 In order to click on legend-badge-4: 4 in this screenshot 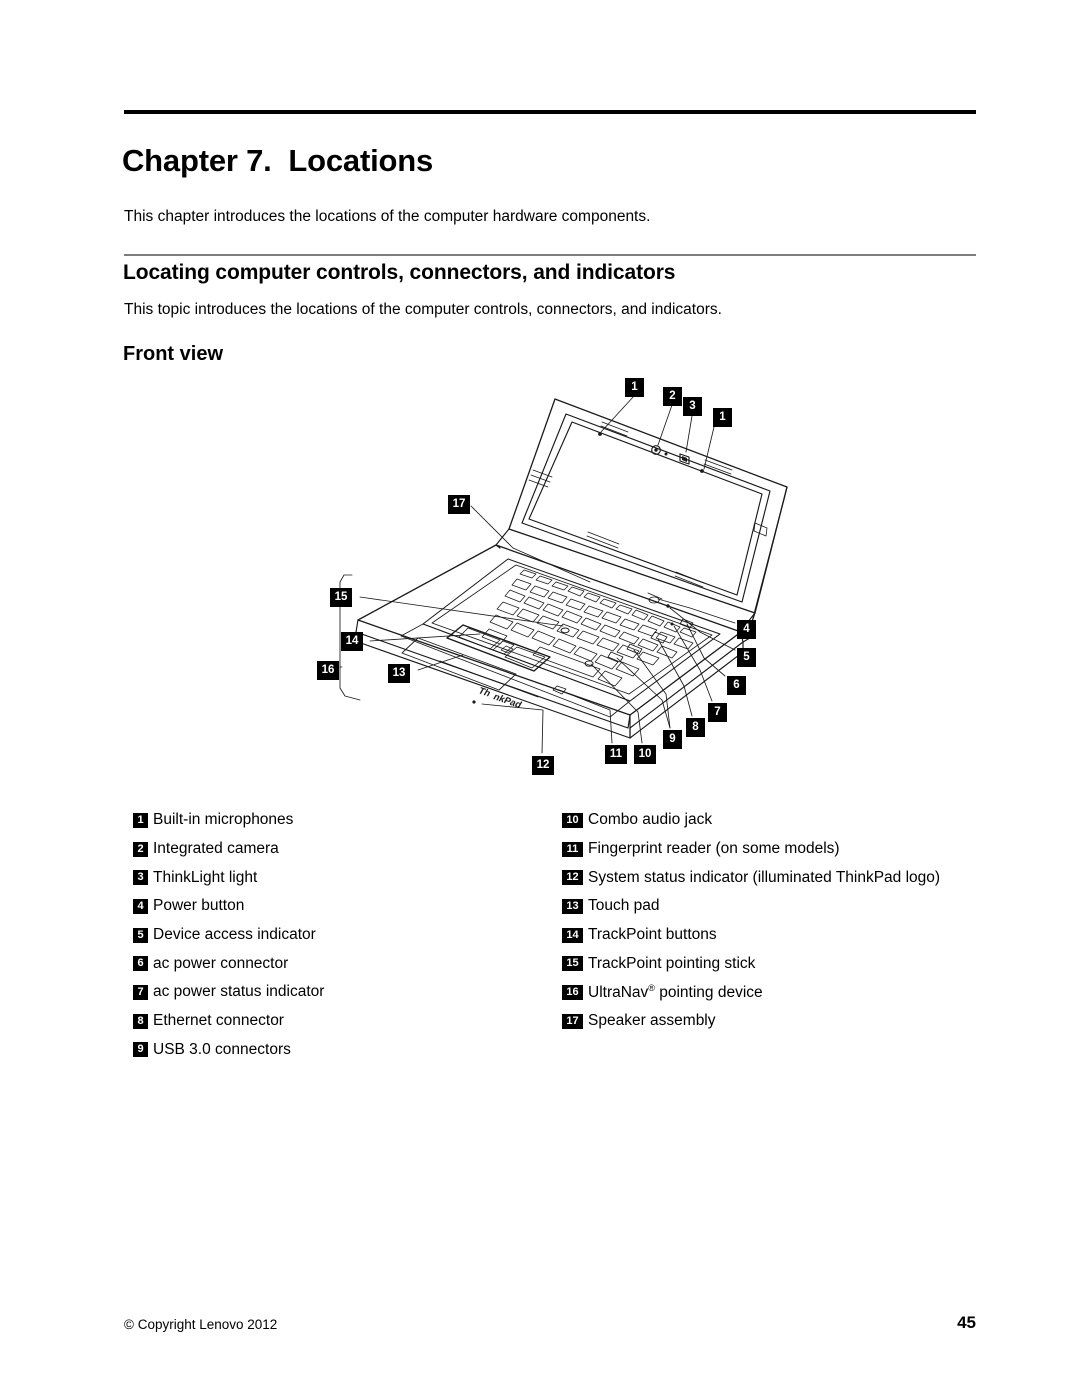, I will do `click(140, 906)`.